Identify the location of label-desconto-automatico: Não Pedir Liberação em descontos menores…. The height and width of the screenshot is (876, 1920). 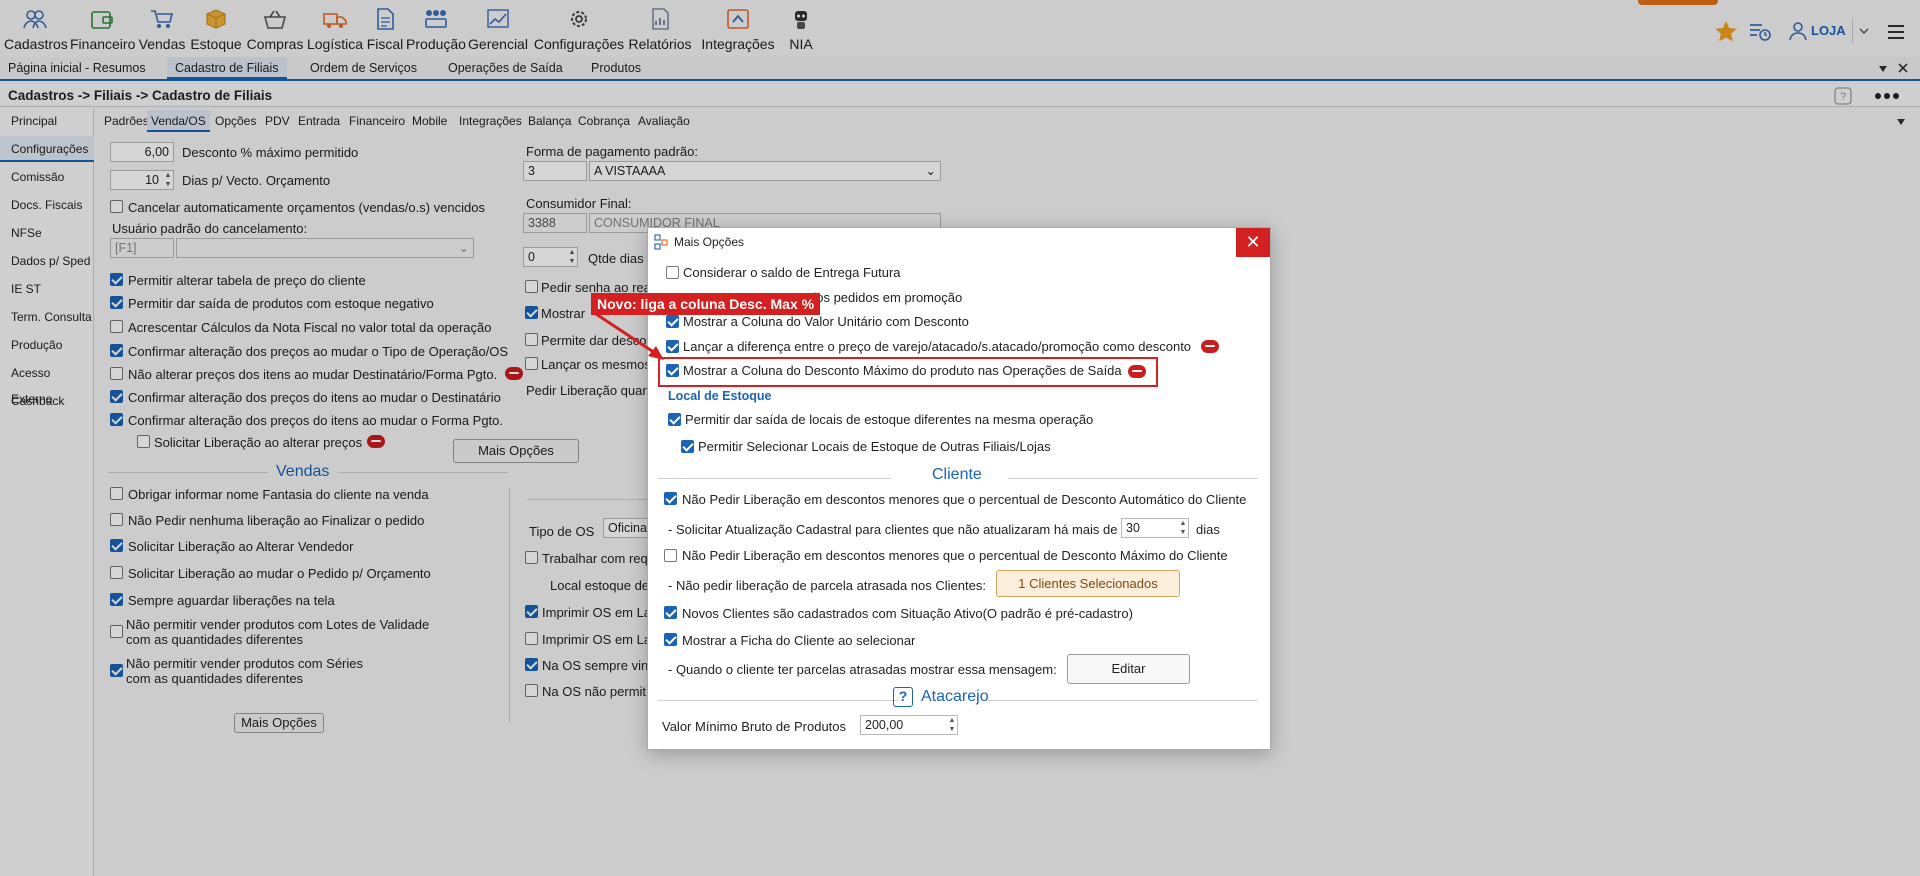
(964, 499).